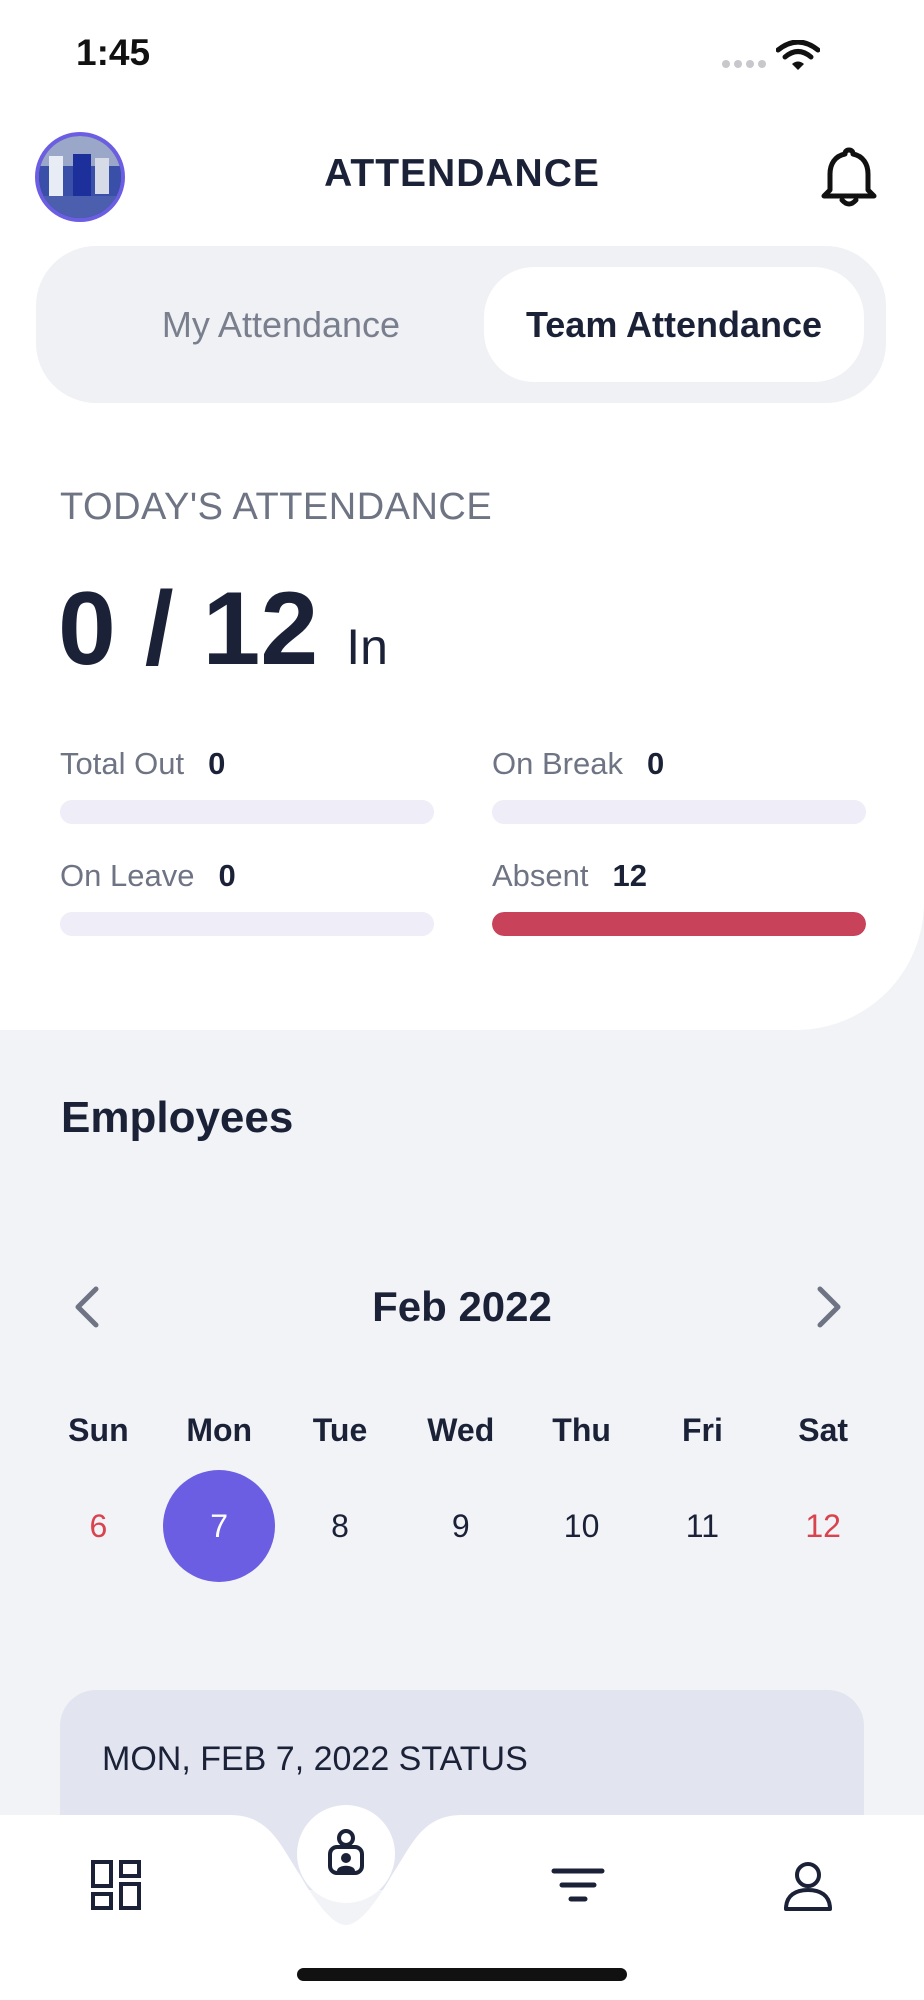  I want to click on attendance-icon, so click(346, 1852).